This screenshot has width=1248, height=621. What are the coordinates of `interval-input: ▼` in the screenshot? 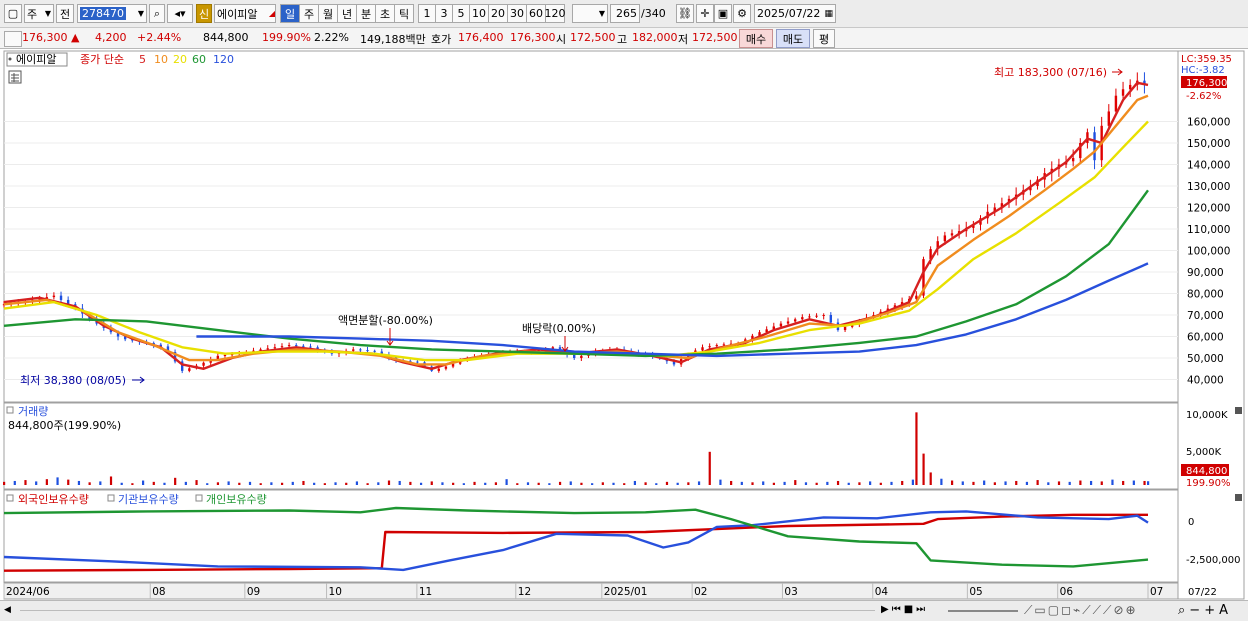 It's located at (590, 13).